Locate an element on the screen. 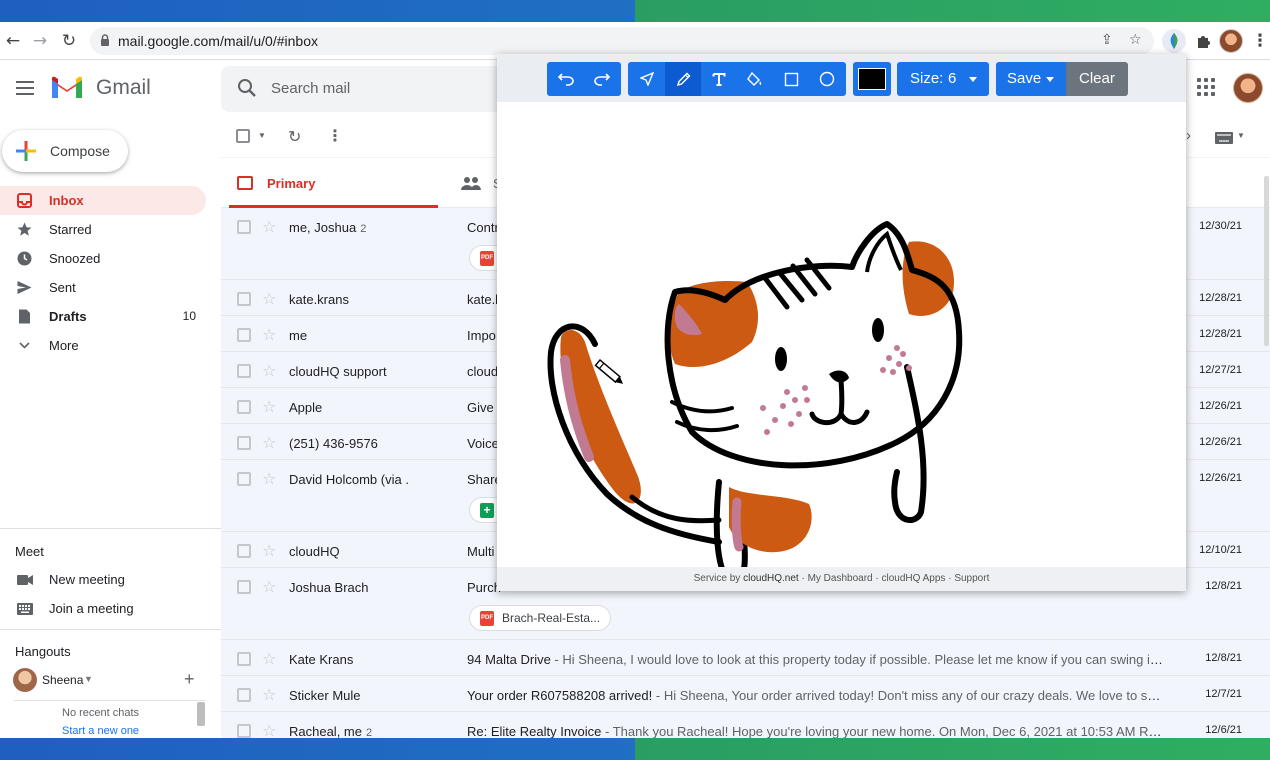 This screenshot has height=760, width=1270. lock-icon is located at coordinates (105, 40).